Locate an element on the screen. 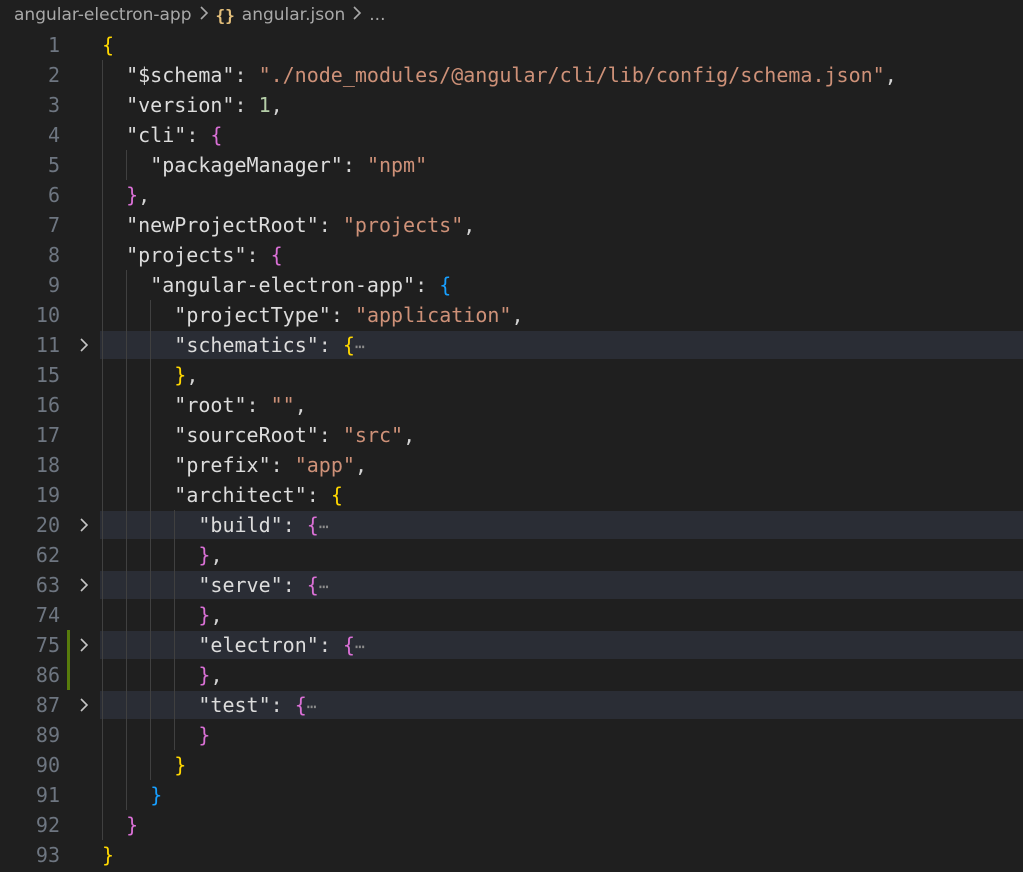  code-text: "serve": {⋯ is located at coordinates (263, 586).